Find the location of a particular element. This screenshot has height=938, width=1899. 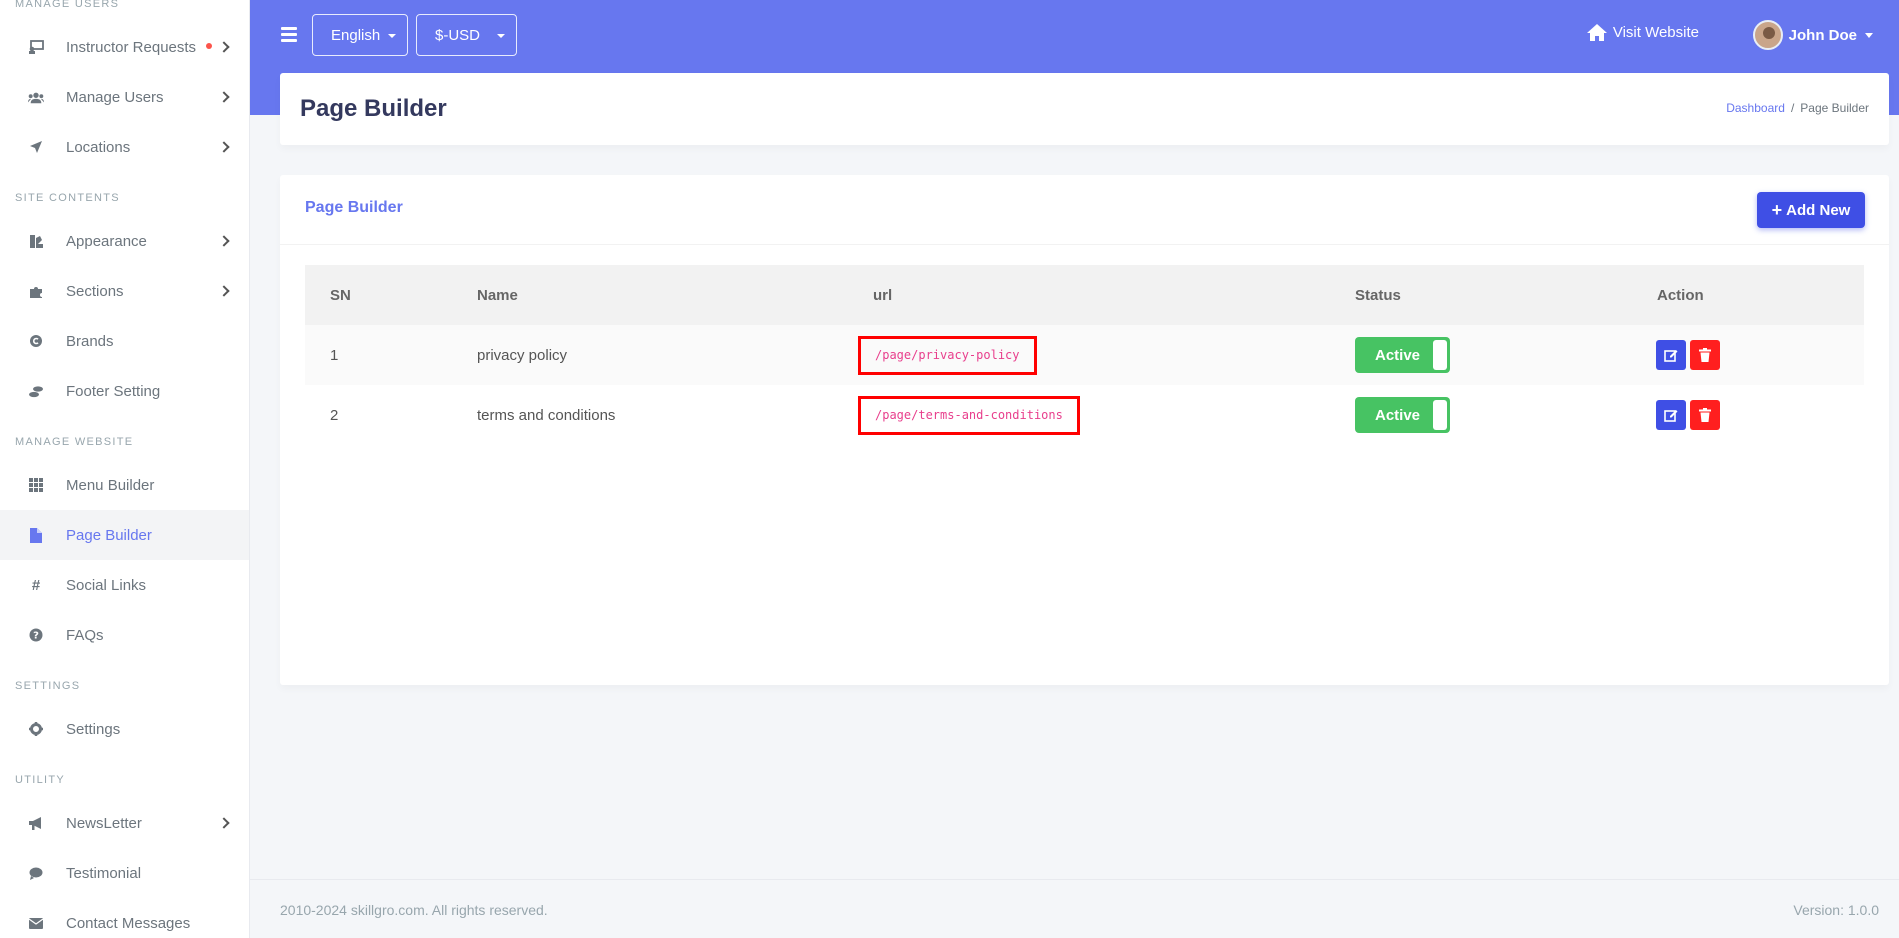

trash-icon is located at coordinates (1705, 415).